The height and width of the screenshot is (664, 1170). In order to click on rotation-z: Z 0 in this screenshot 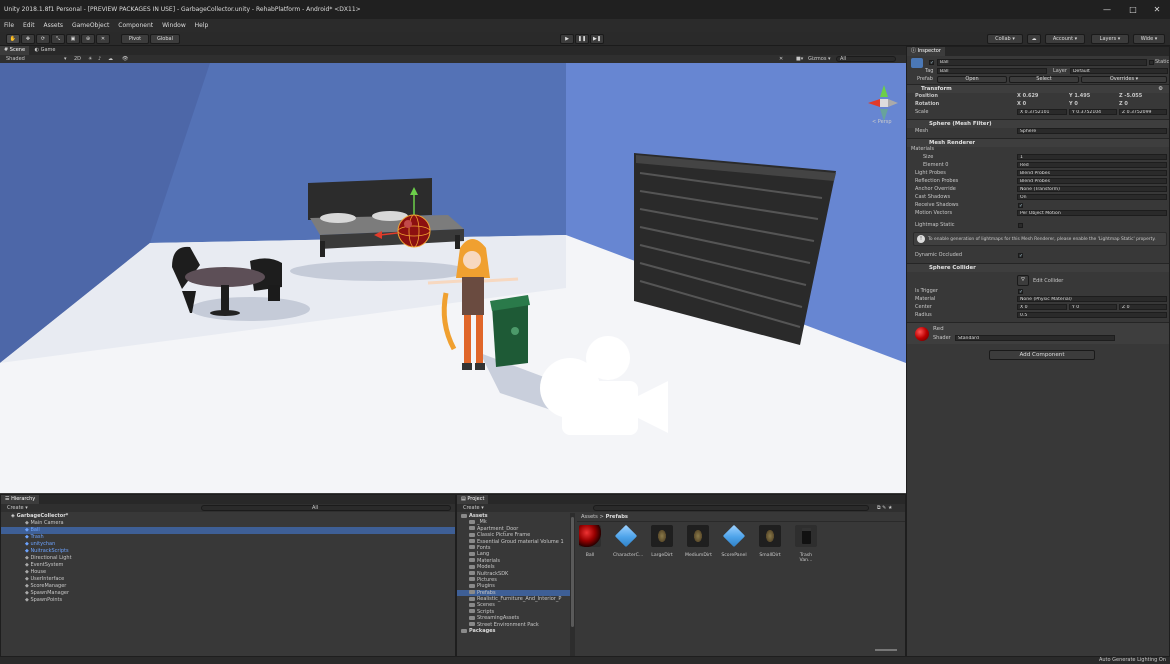, I will do `click(1123, 104)`.